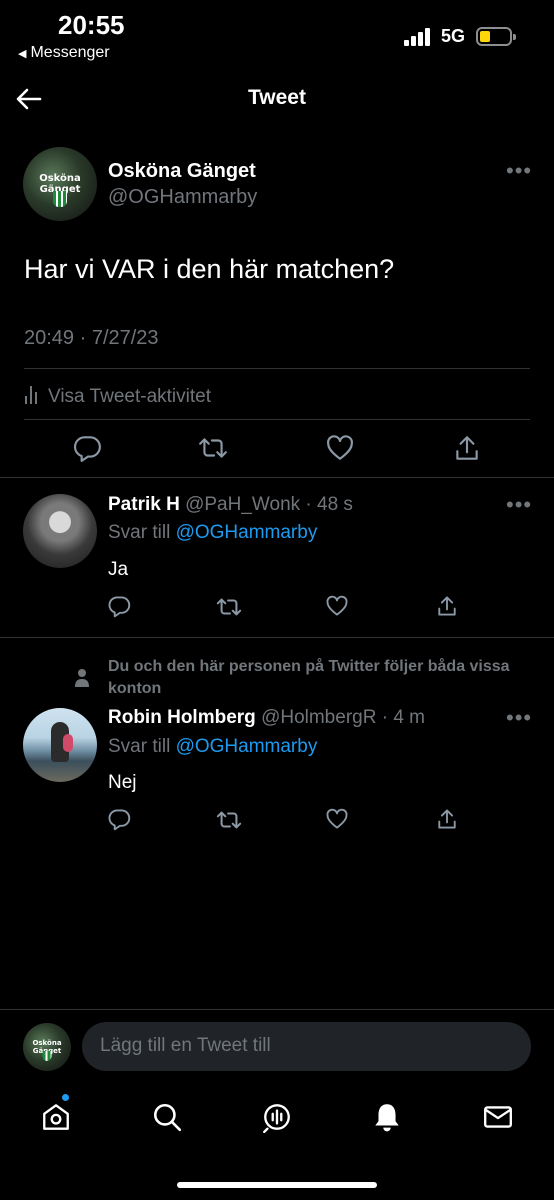 This screenshot has width=554, height=1200. I want to click on status-time: 20:55, so click(91, 25).